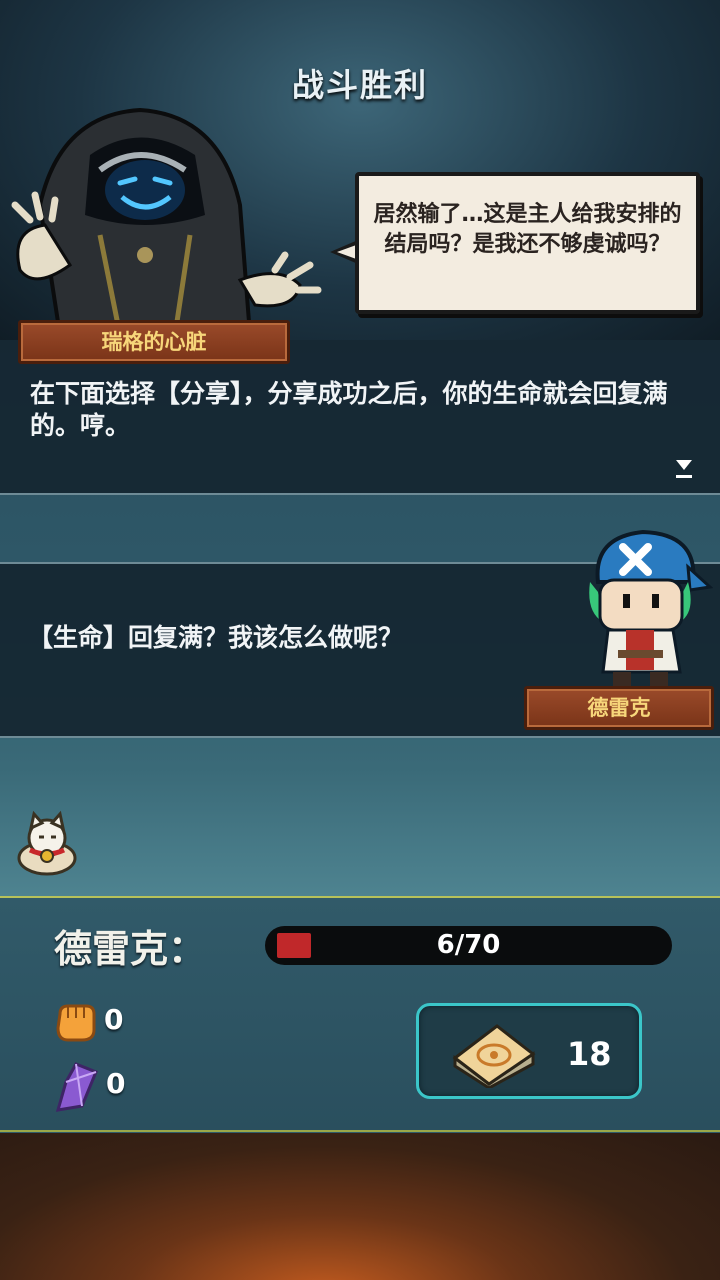 The height and width of the screenshot is (1280, 720). What do you see at coordinates (47, 843) in the screenshot?
I see `lucky-cat-icon` at bounding box center [47, 843].